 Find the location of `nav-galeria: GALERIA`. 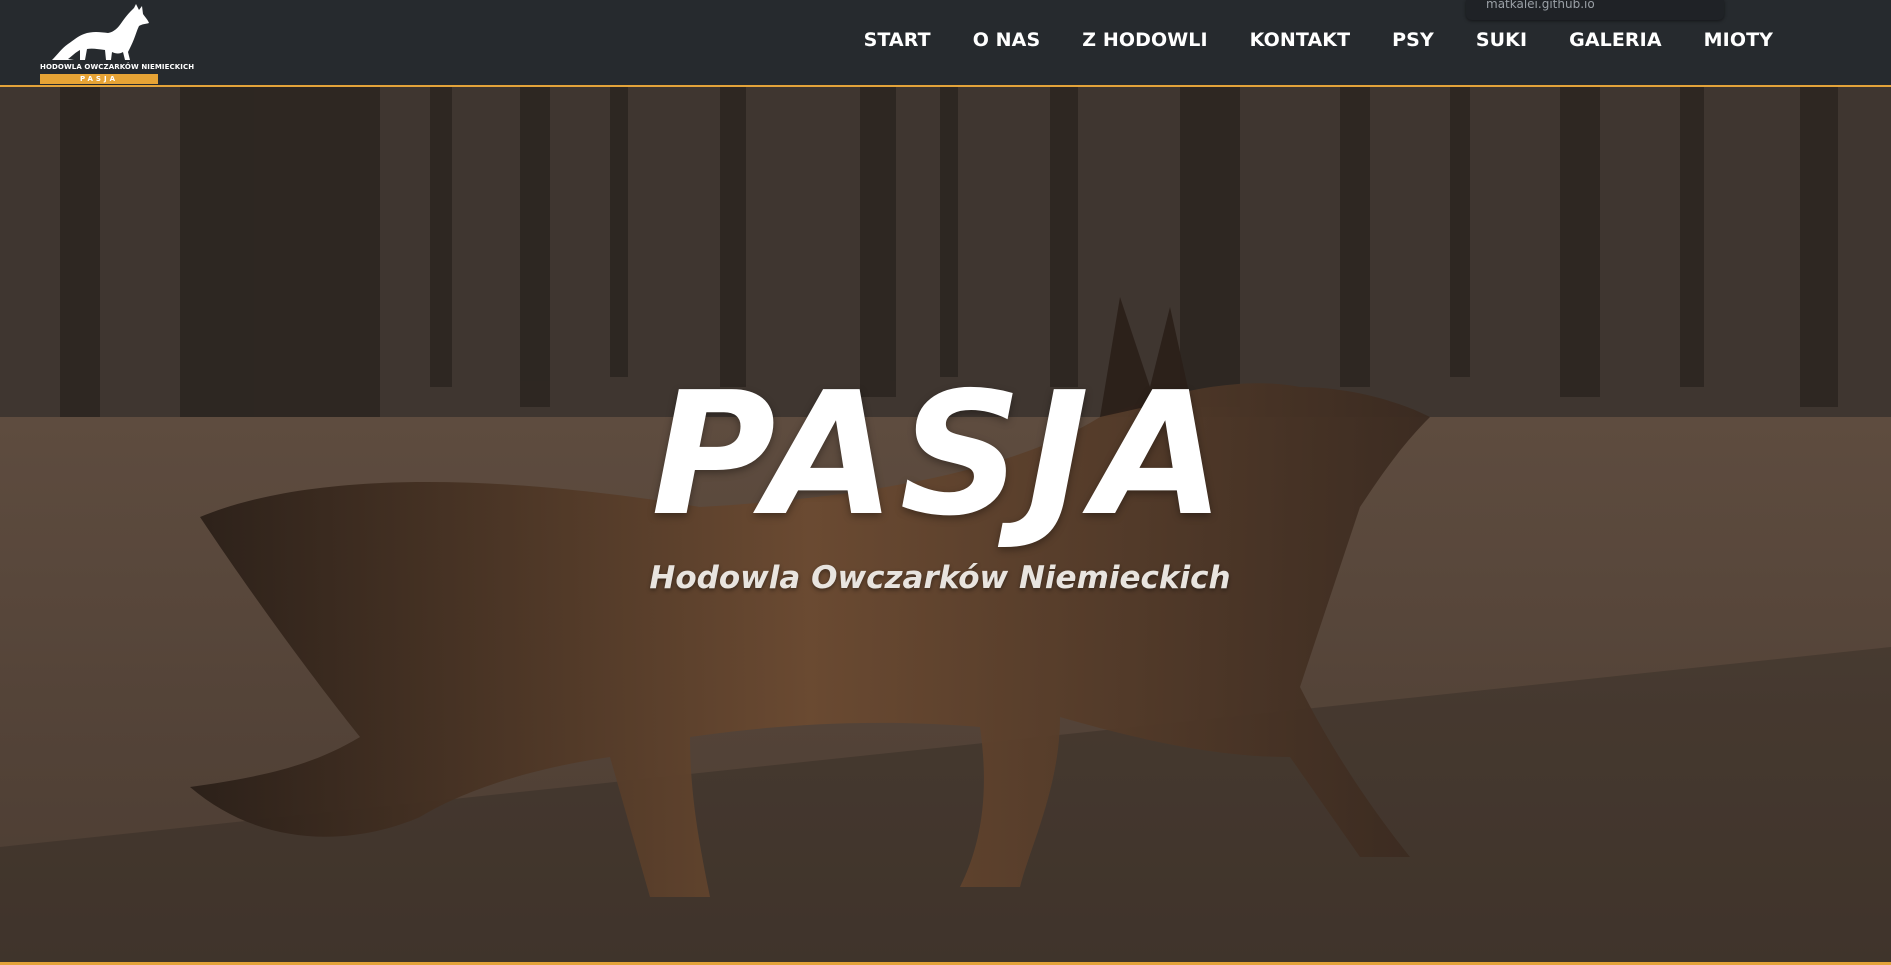

nav-galeria: GALERIA is located at coordinates (1615, 40).